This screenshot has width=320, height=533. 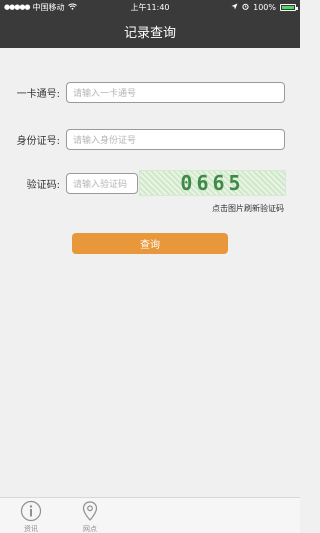 I want to click on page-title: 记录查询, so click(x=149, y=33).